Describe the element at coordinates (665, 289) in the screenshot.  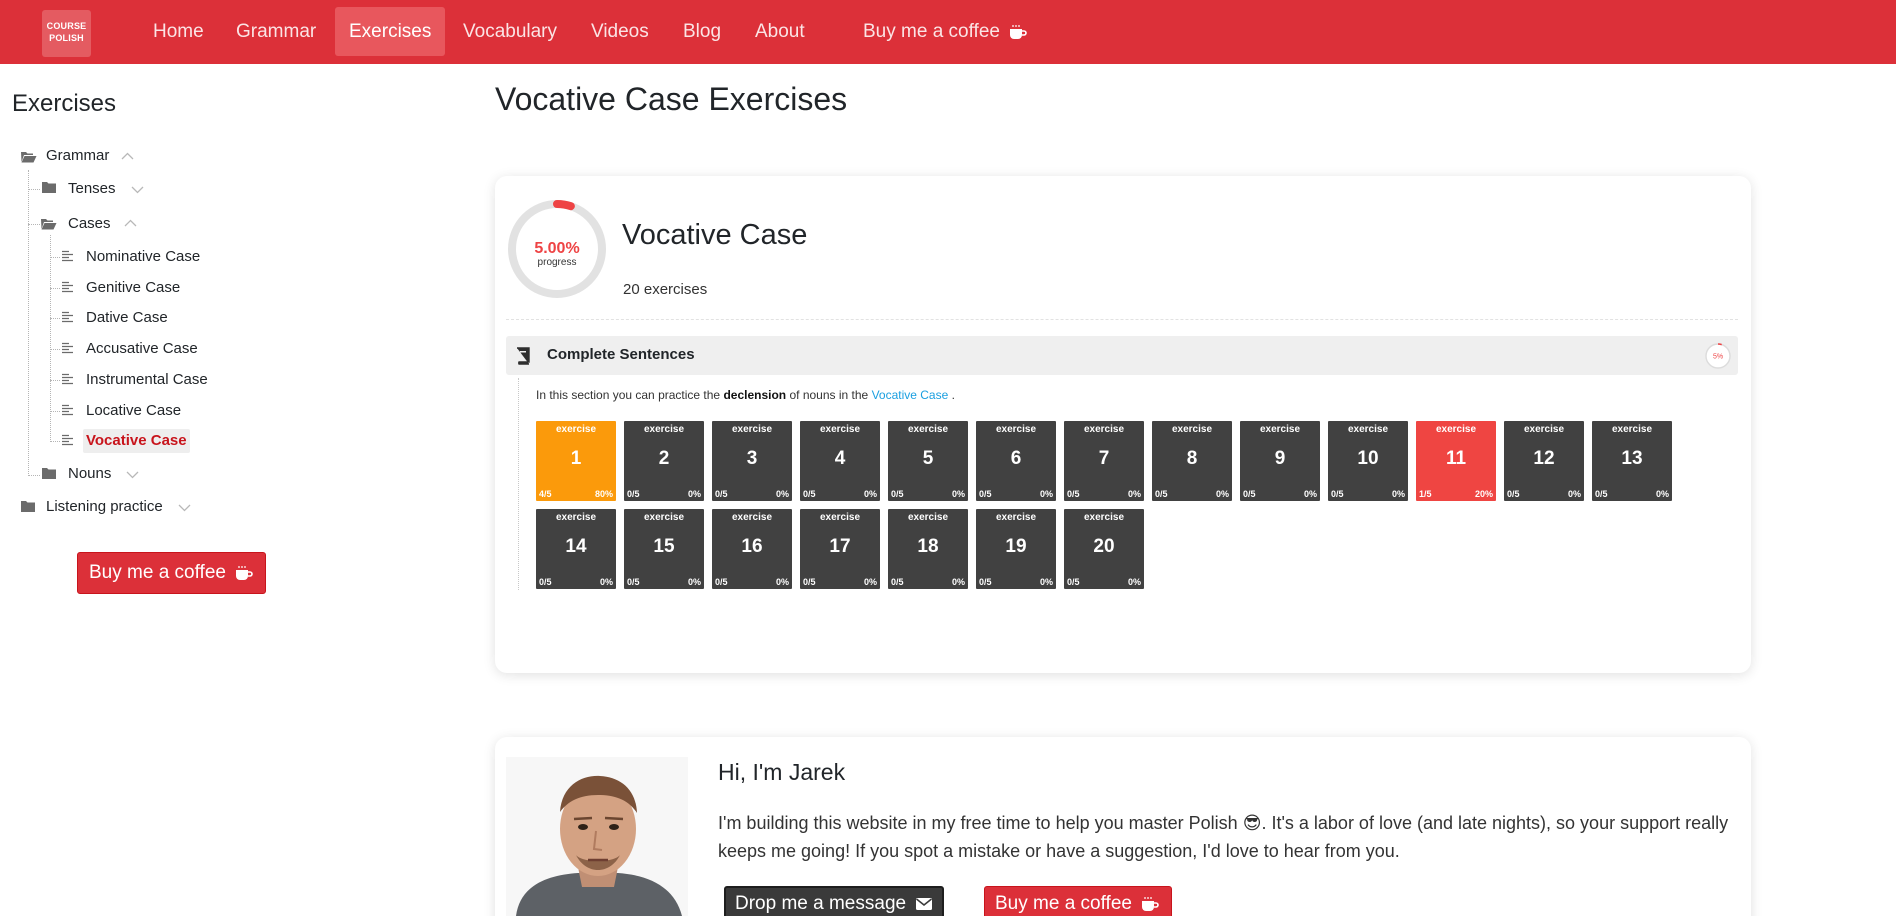
I see `card-subtitle: 20 exercises` at that location.